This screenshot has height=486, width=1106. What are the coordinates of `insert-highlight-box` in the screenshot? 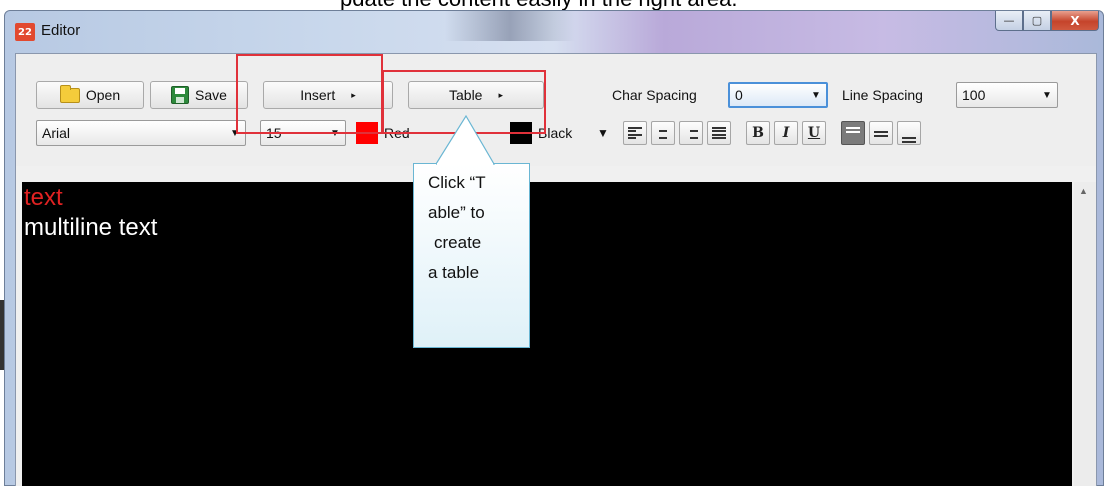 It's located at (309, 94).